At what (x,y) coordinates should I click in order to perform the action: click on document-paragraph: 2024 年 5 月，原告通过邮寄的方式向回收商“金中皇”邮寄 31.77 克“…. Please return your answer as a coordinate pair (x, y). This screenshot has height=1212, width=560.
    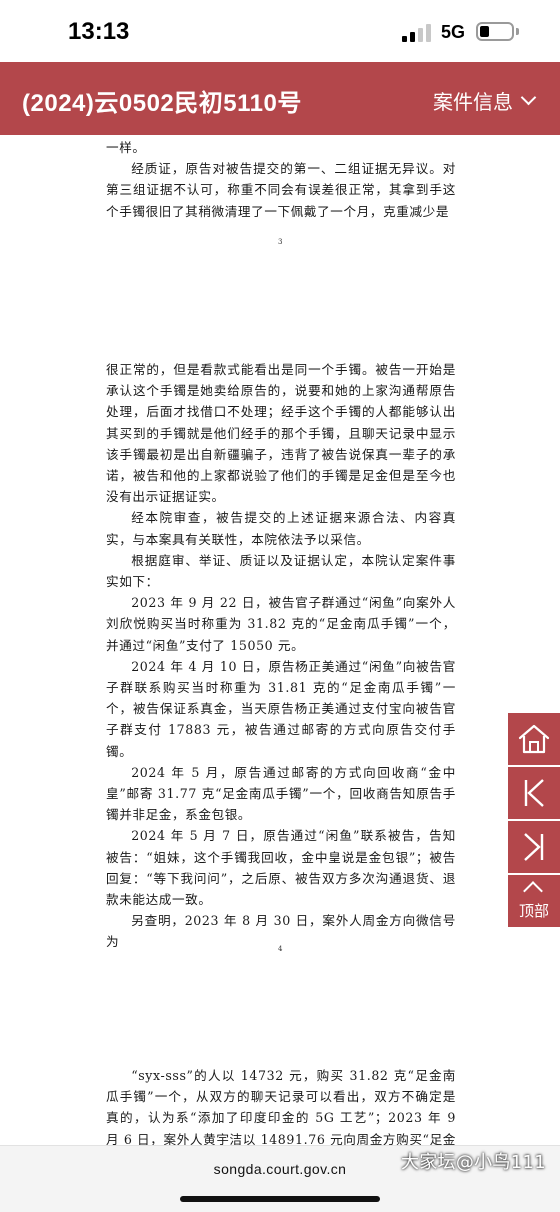
    Looking at the image, I should click on (281, 793).